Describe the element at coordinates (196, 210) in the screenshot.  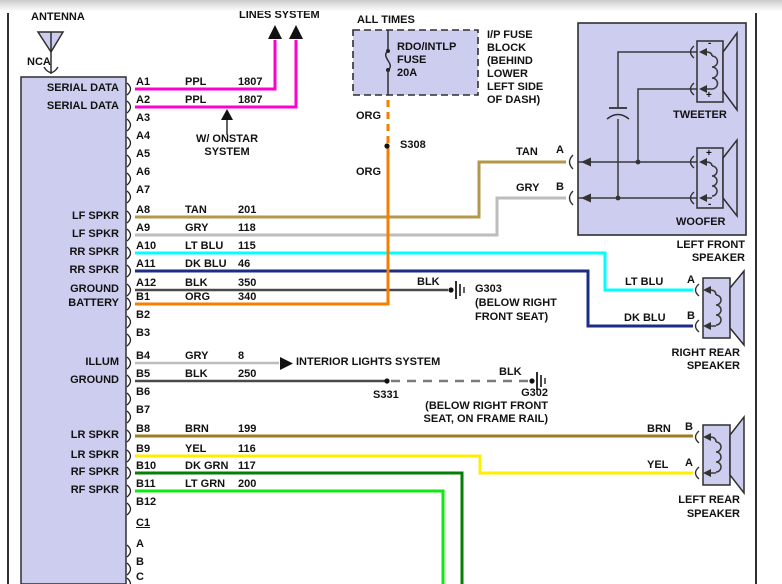
I see `wire-color-label: TAN` at that location.